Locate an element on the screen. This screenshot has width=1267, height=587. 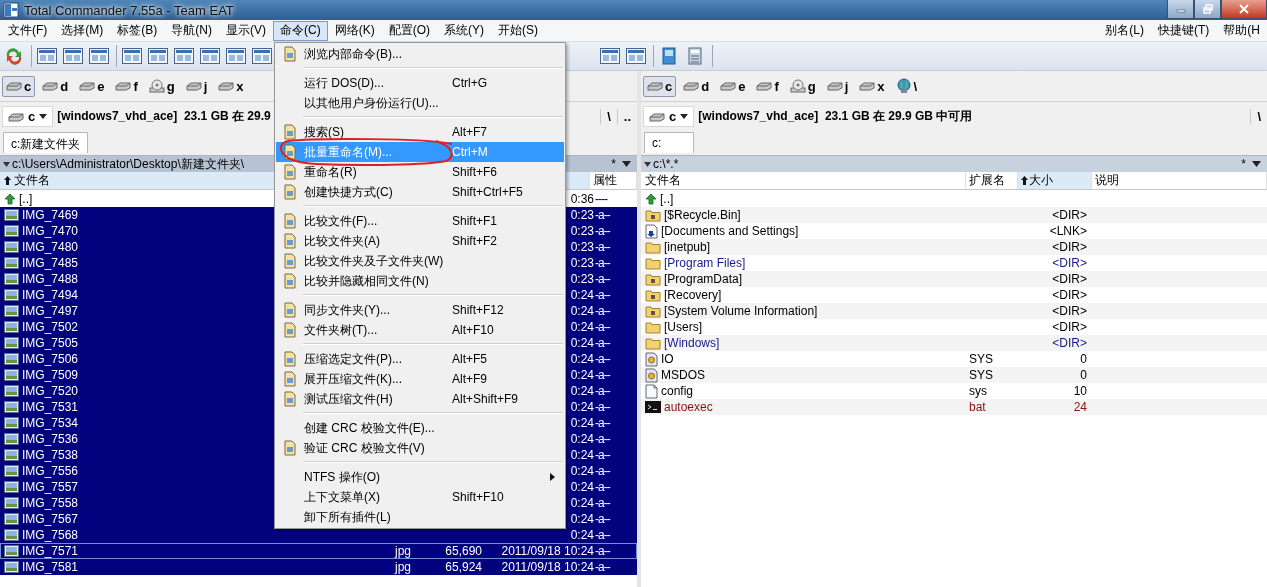
file-name: IMG_7534 is located at coordinates (50, 423).